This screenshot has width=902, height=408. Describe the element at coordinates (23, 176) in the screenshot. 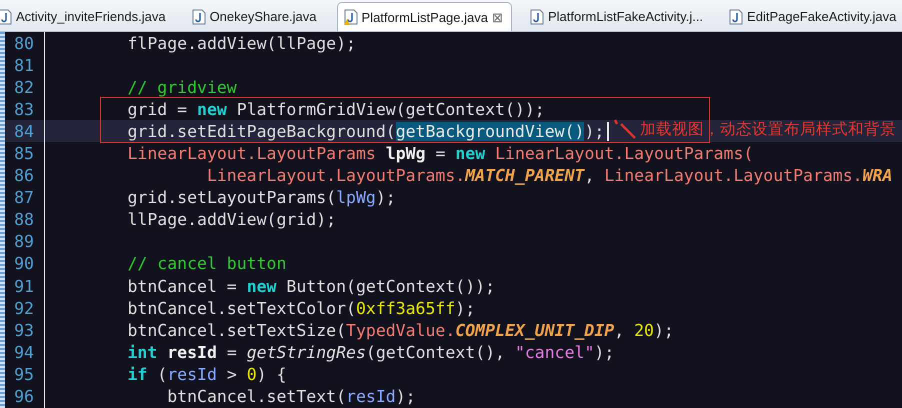

I see `line-number: 86` at that location.